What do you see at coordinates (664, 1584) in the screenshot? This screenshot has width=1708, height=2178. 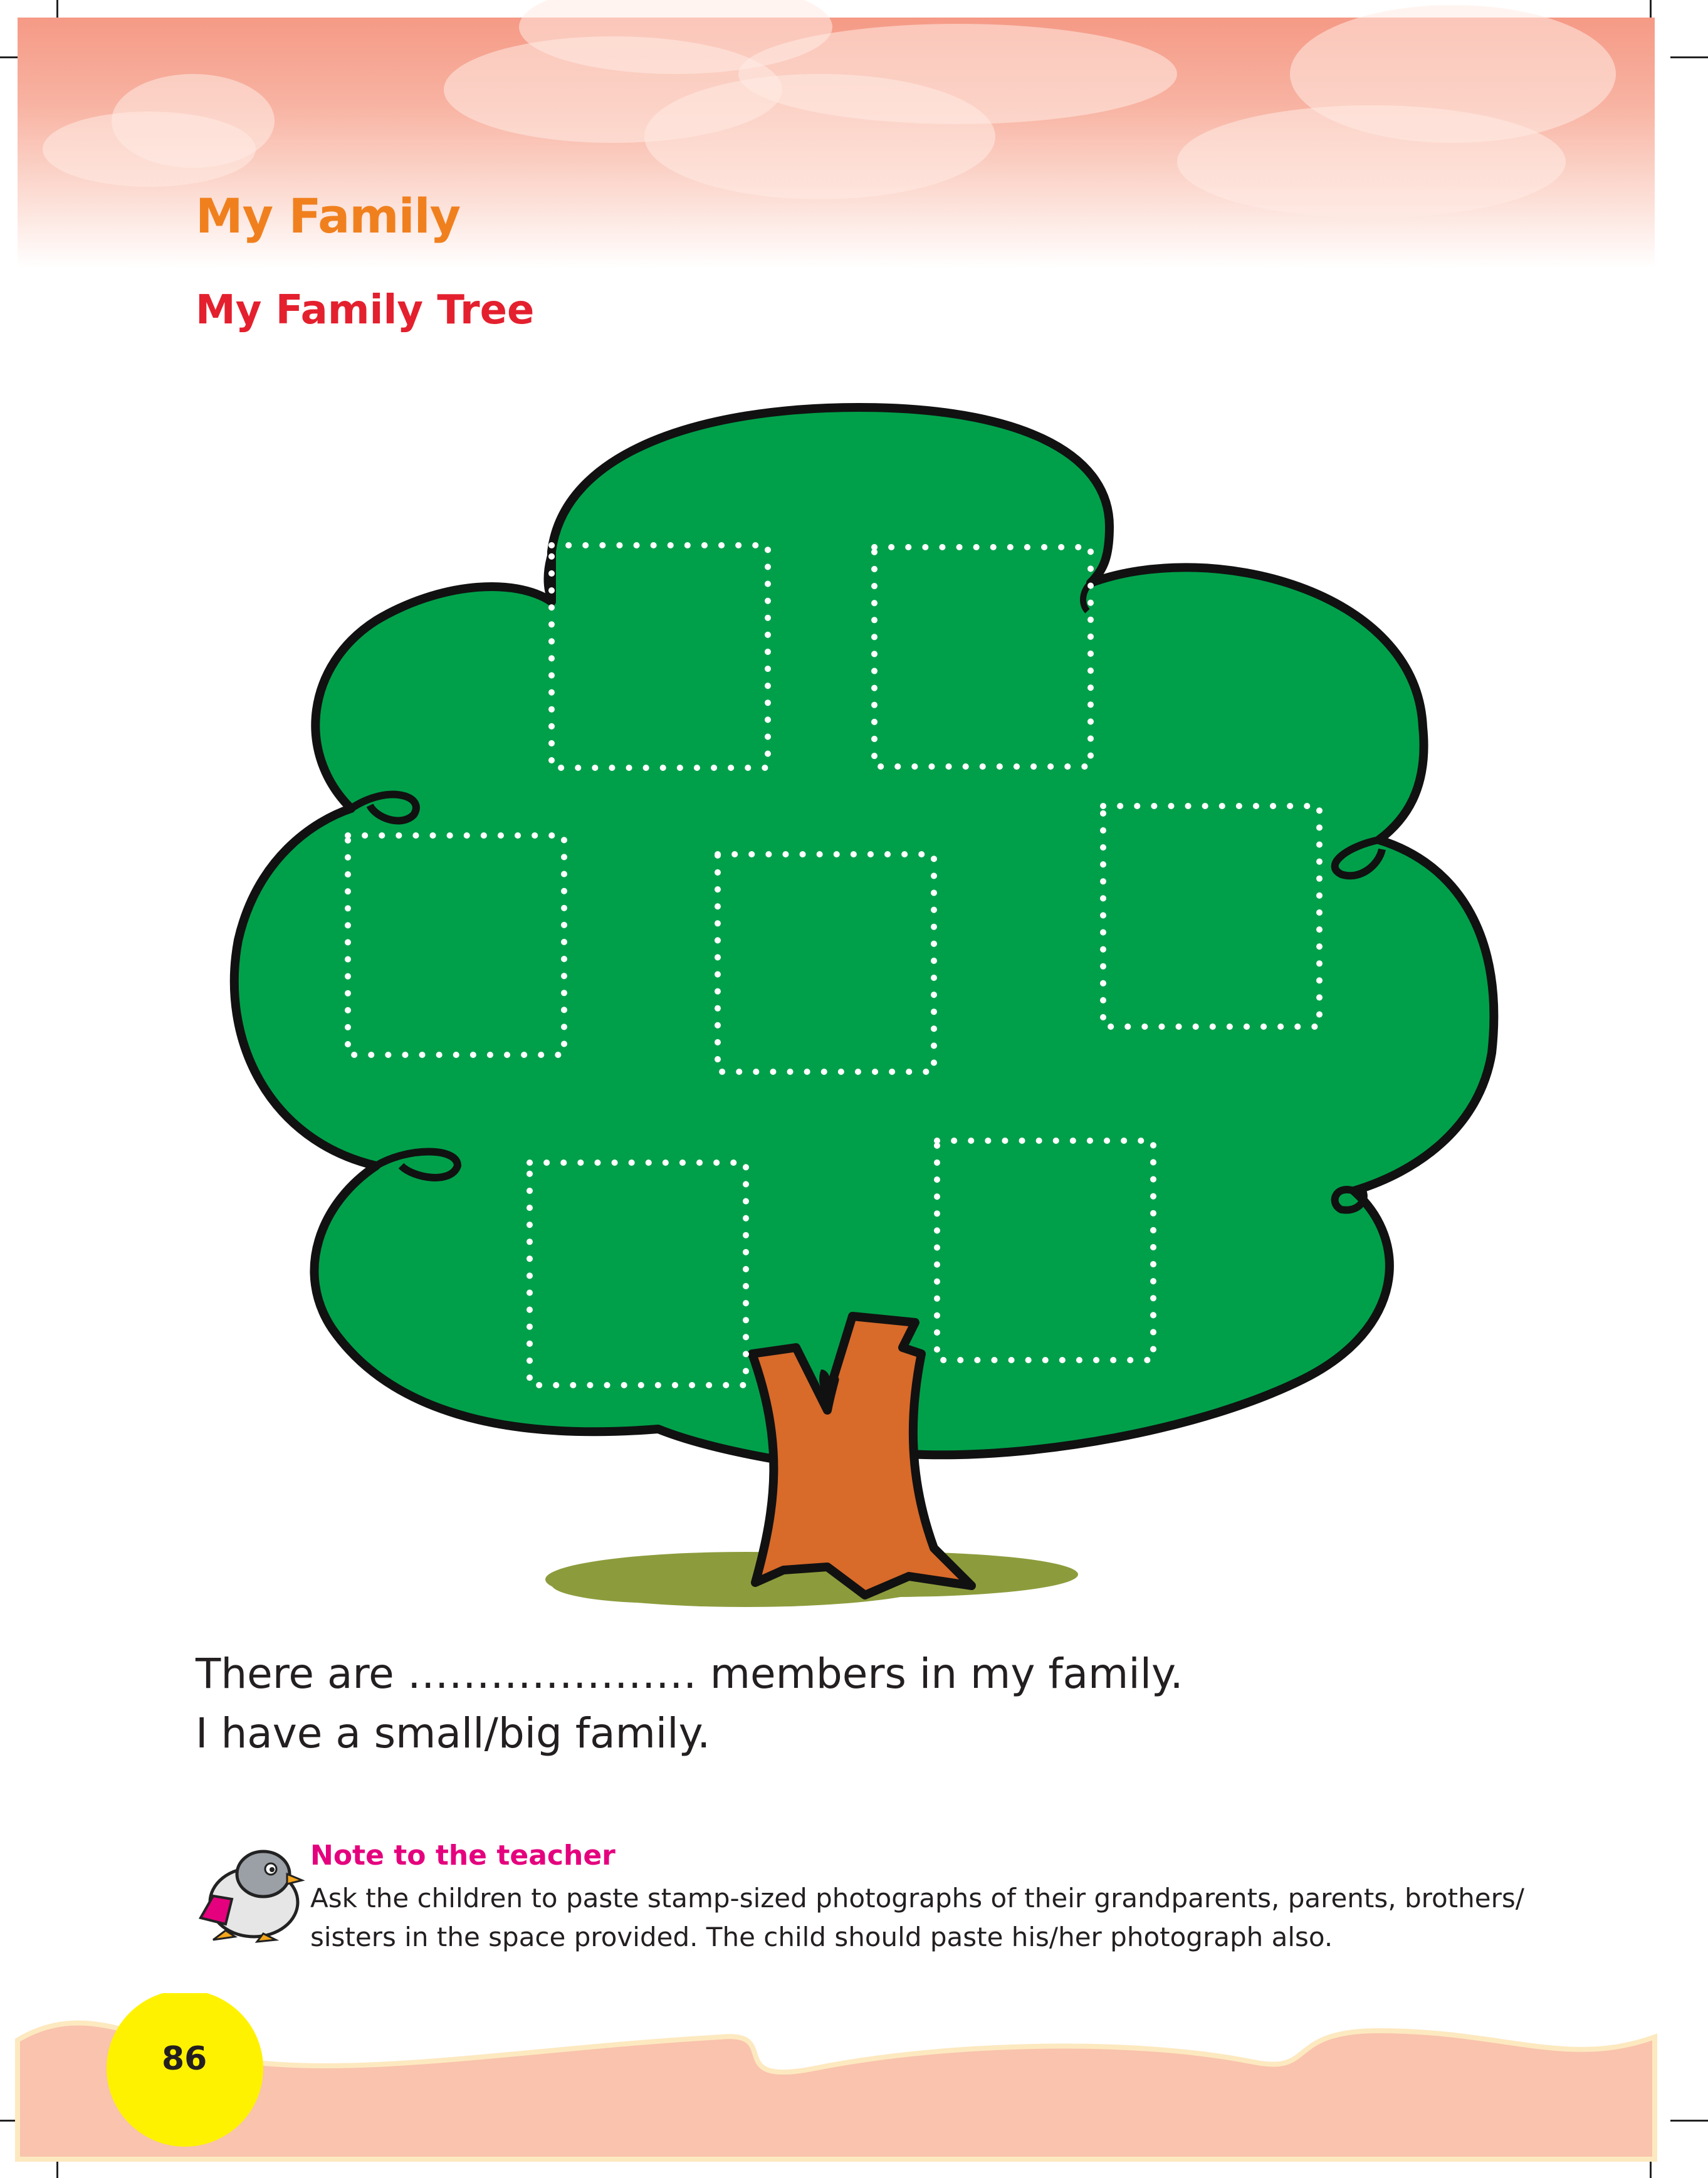 I see `grass-patch` at bounding box center [664, 1584].